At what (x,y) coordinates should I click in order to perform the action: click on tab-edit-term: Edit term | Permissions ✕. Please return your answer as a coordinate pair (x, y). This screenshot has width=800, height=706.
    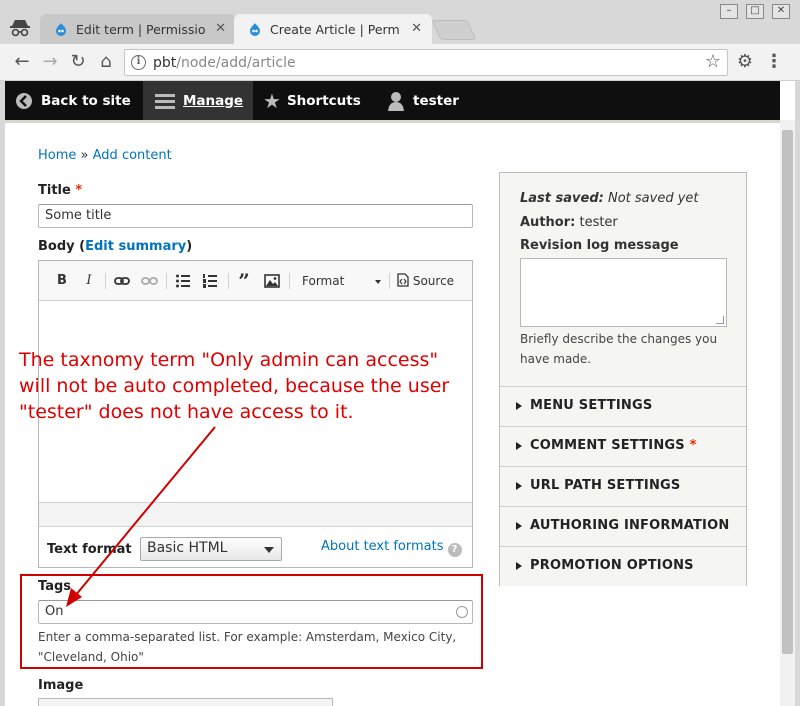
    Looking at the image, I should click on (138, 29).